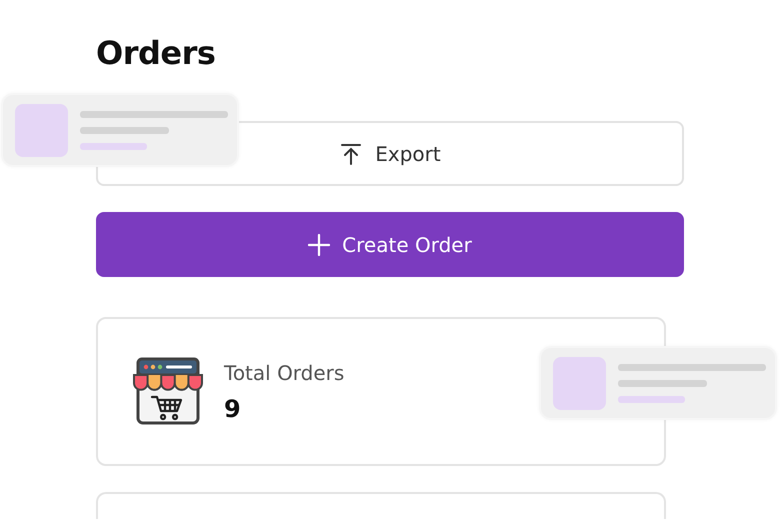 The width and height of the screenshot is (780, 520). Describe the element at coordinates (233, 408) in the screenshot. I see `stat-value: 9` at that location.